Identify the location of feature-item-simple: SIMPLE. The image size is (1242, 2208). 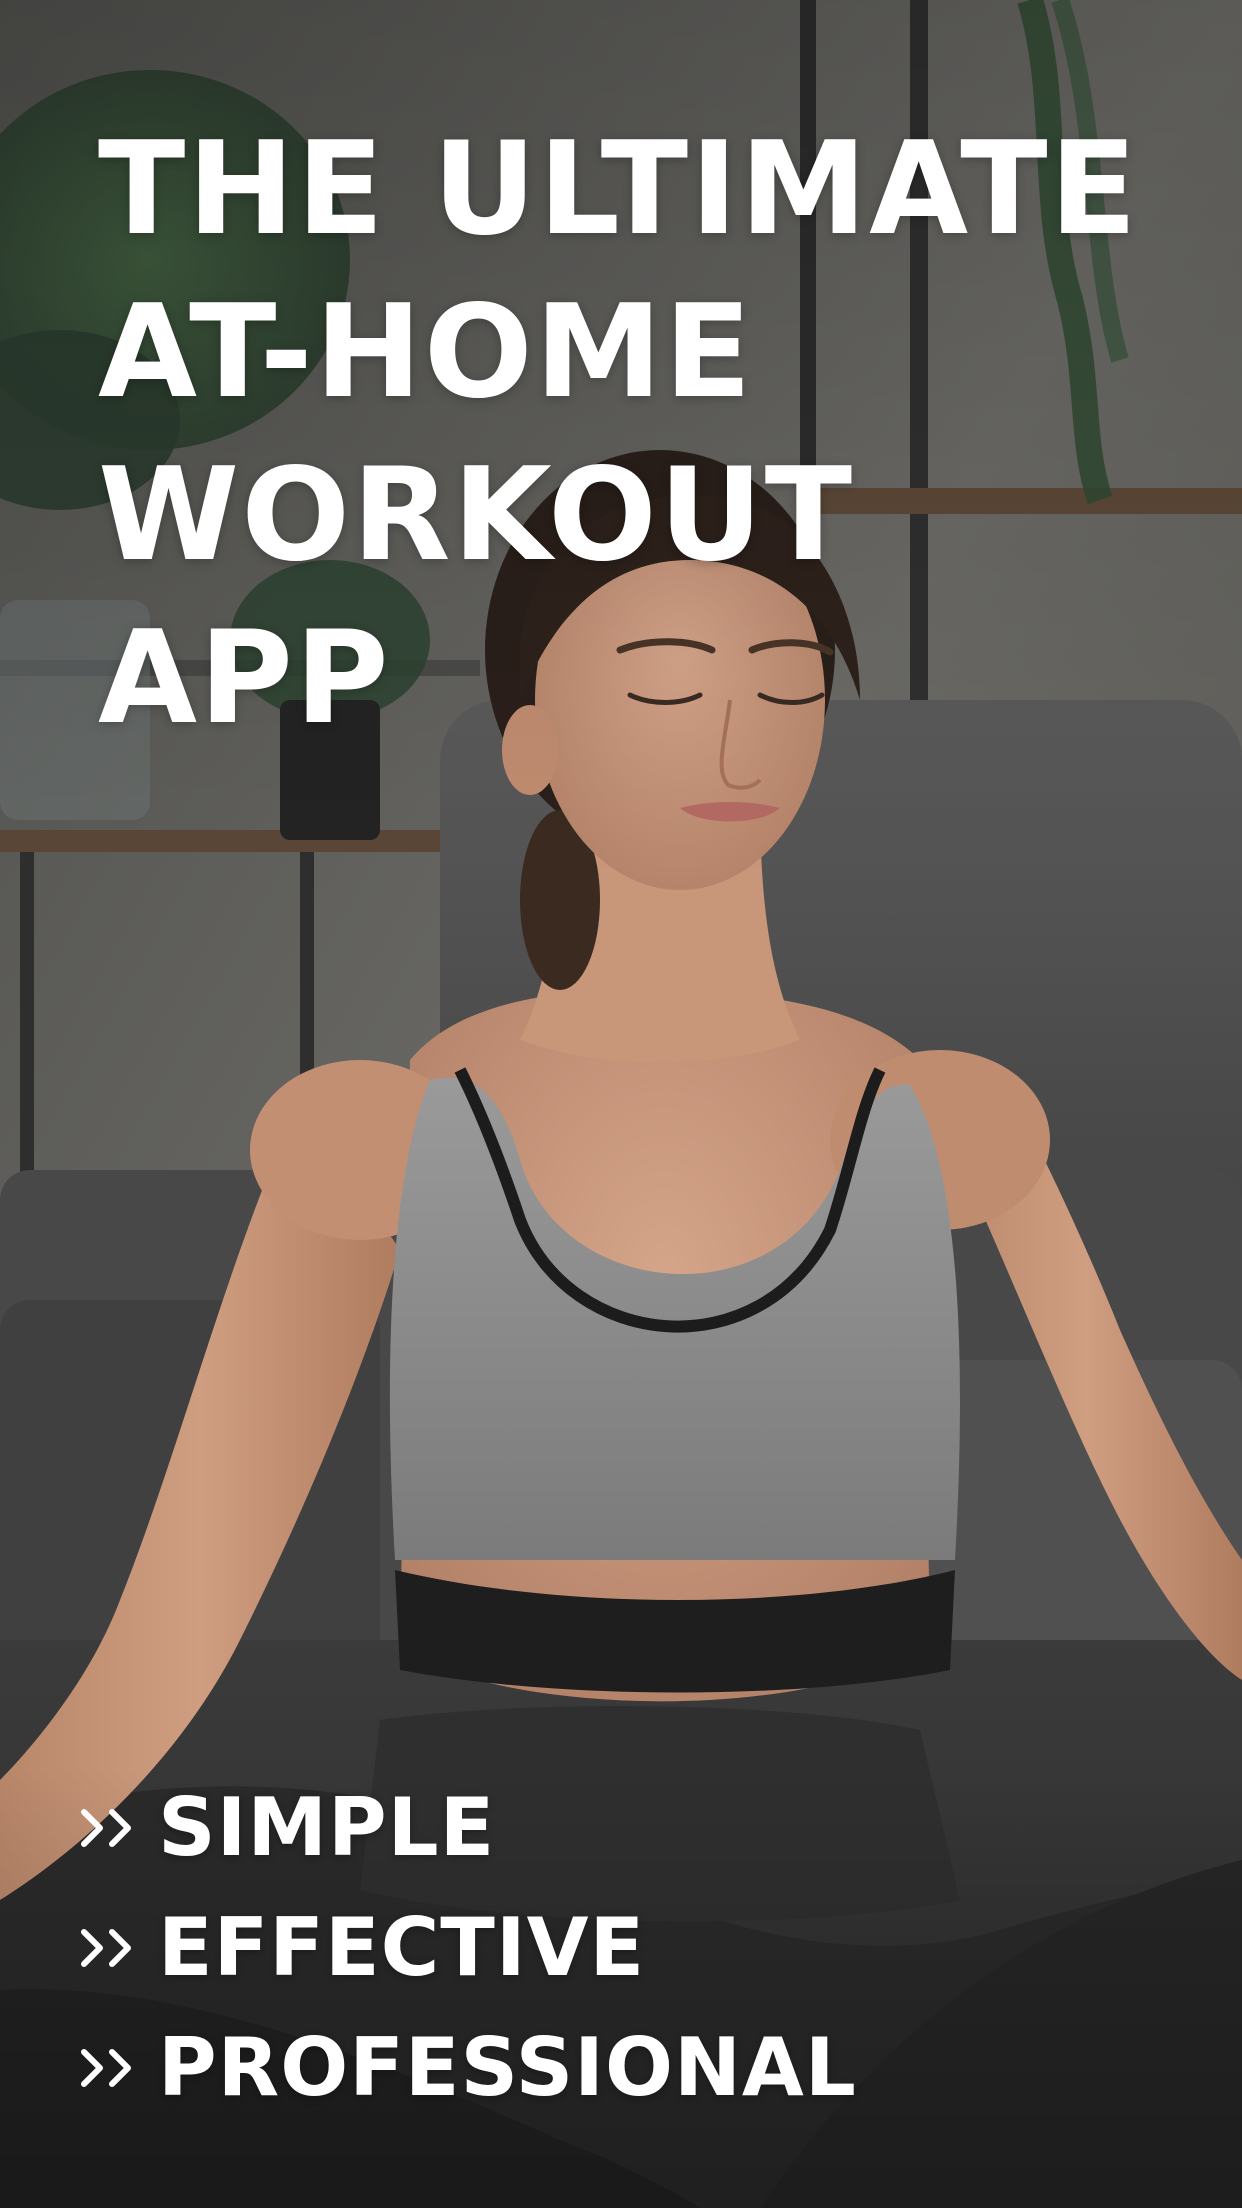
(467, 1828).